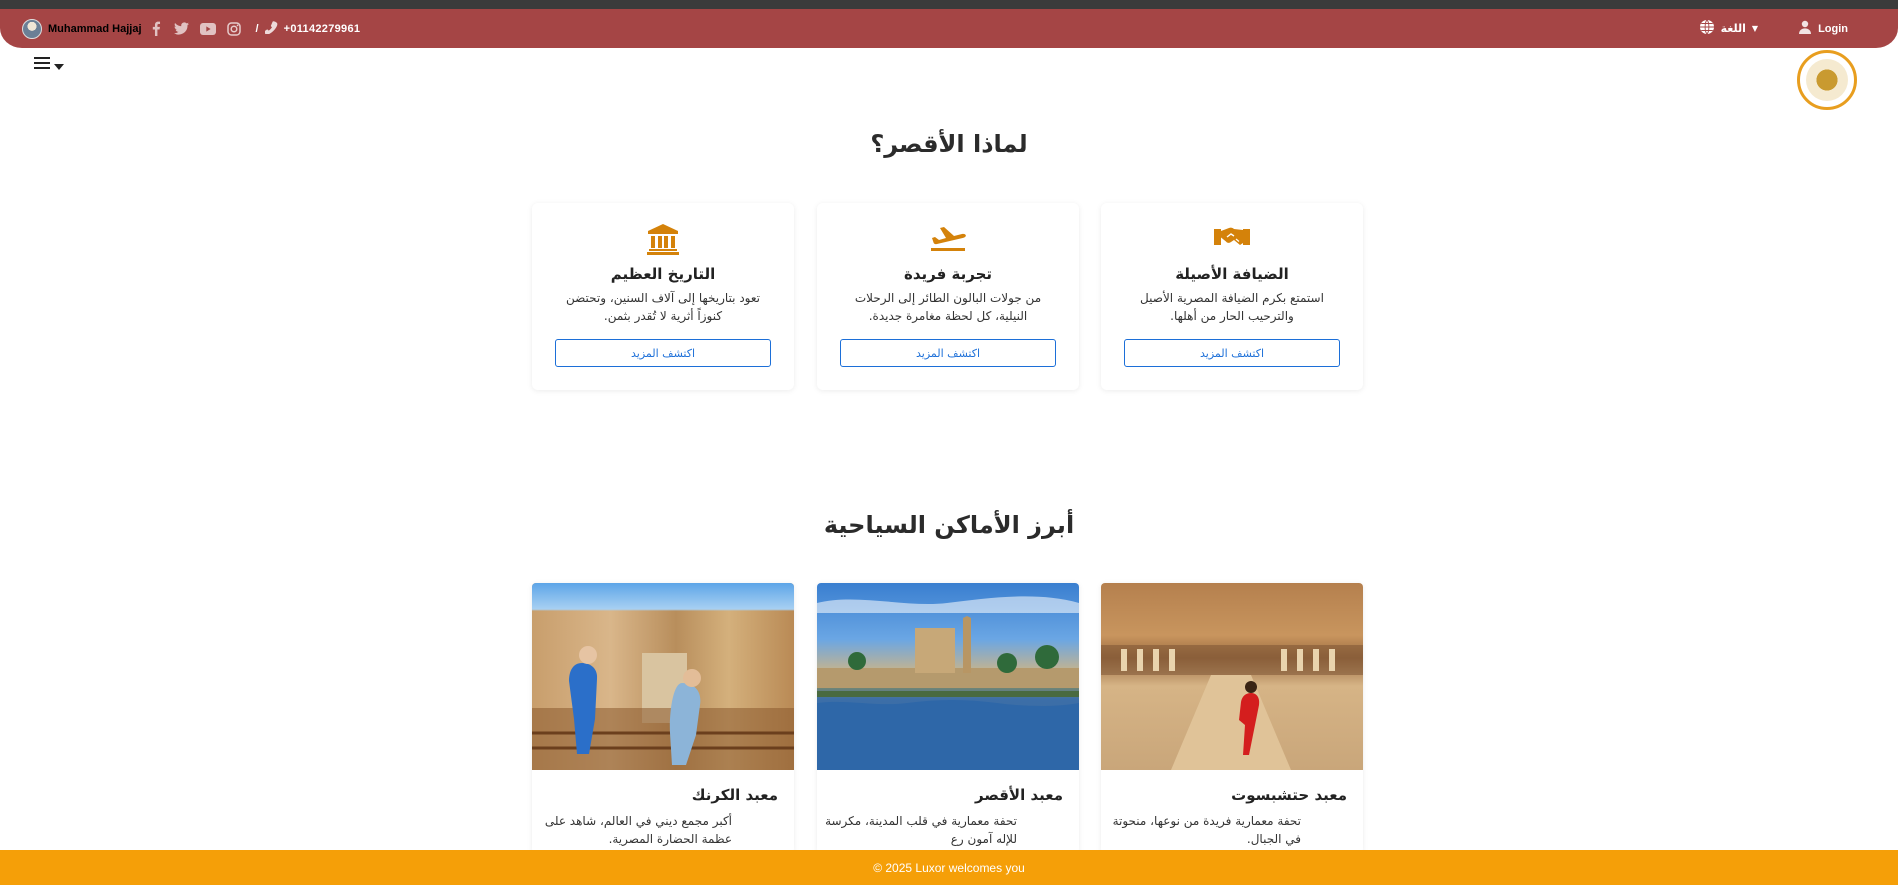 The height and width of the screenshot is (885, 1898). I want to click on top-bar-actions: اللغة ▼ Login, so click(1773, 28).